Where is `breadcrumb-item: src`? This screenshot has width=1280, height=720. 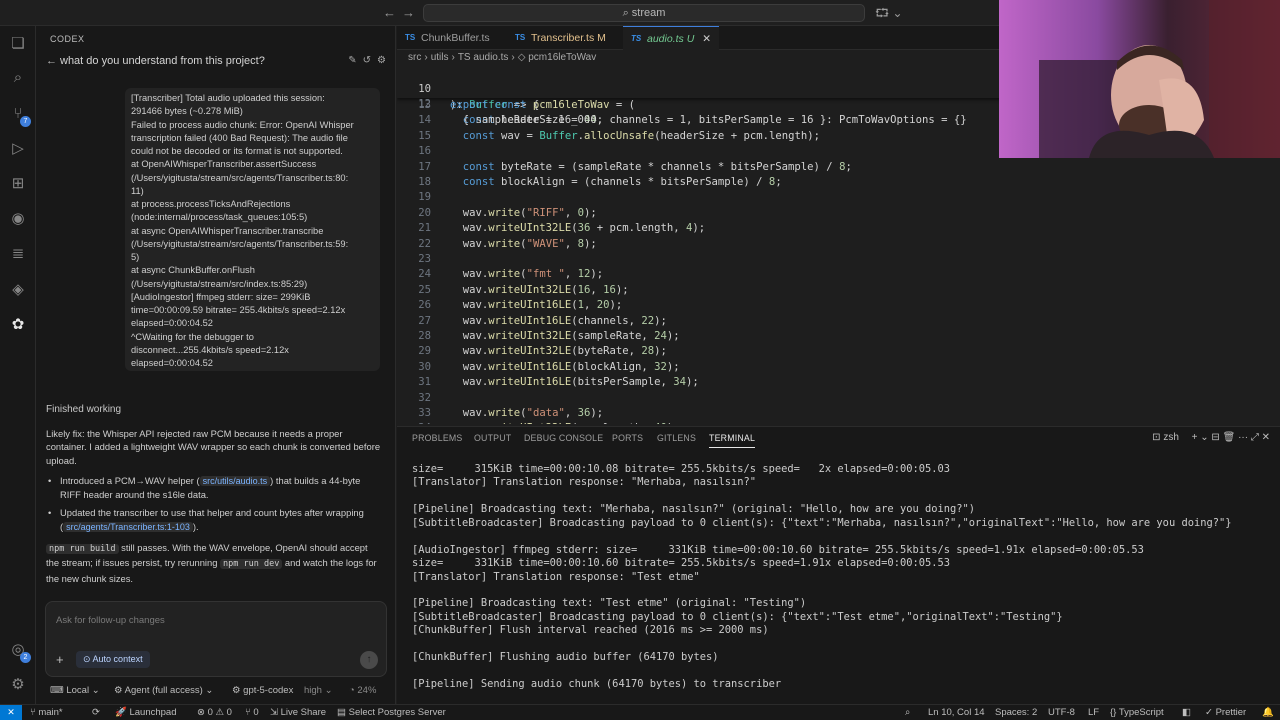
breadcrumb-item: src is located at coordinates (414, 57).